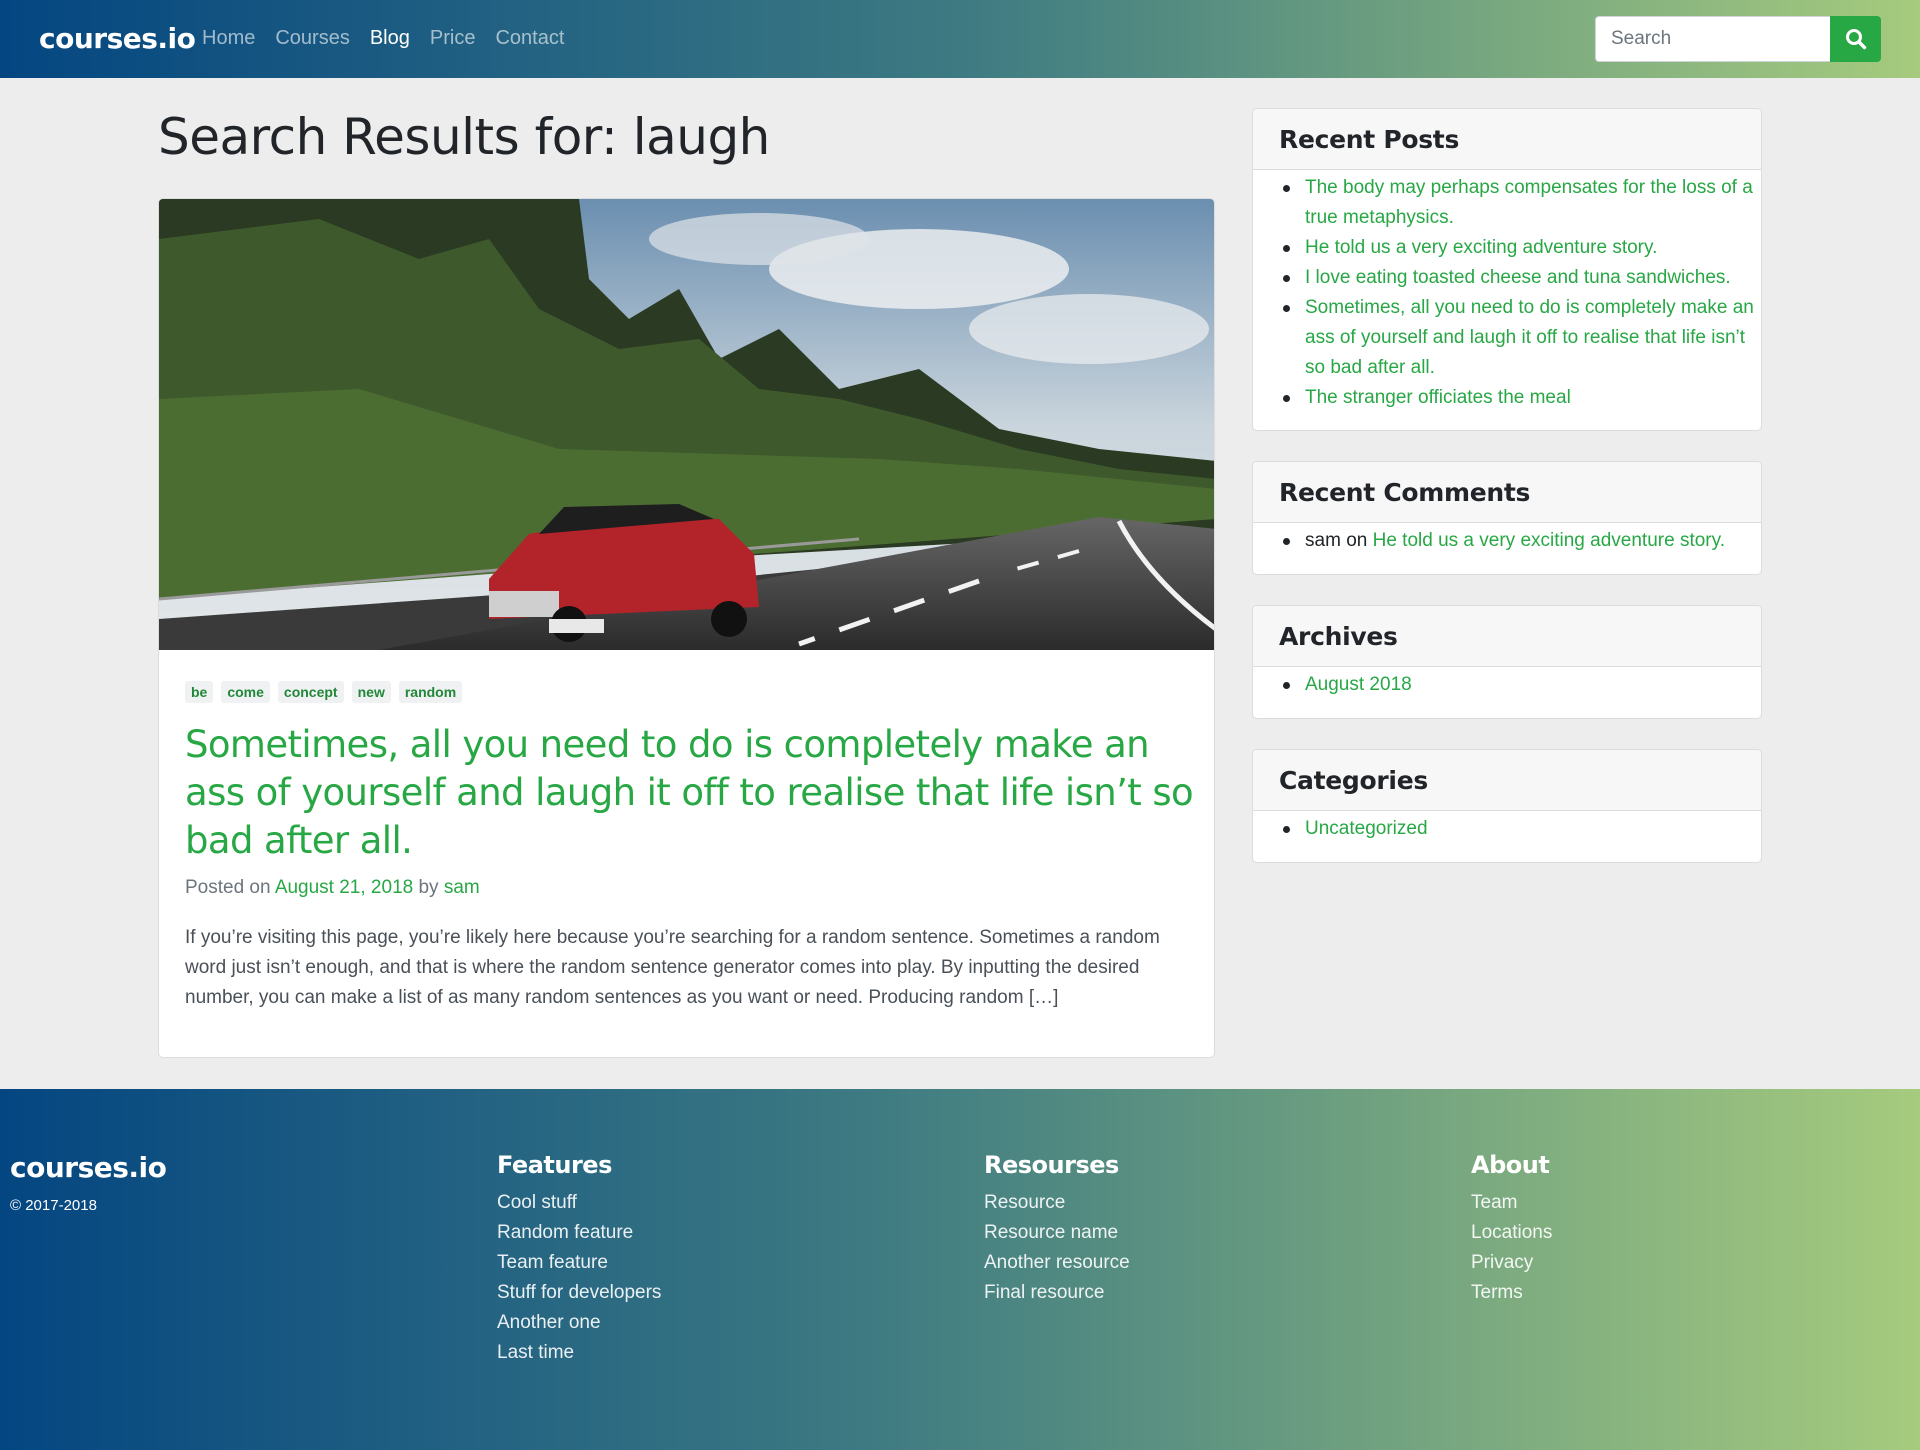 Image resolution: width=1920 pixels, height=1450 pixels. What do you see at coordinates (1051, 1165) in the screenshot?
I see `footer-column-title: Resourses` at bounding box center [1051, 1165].